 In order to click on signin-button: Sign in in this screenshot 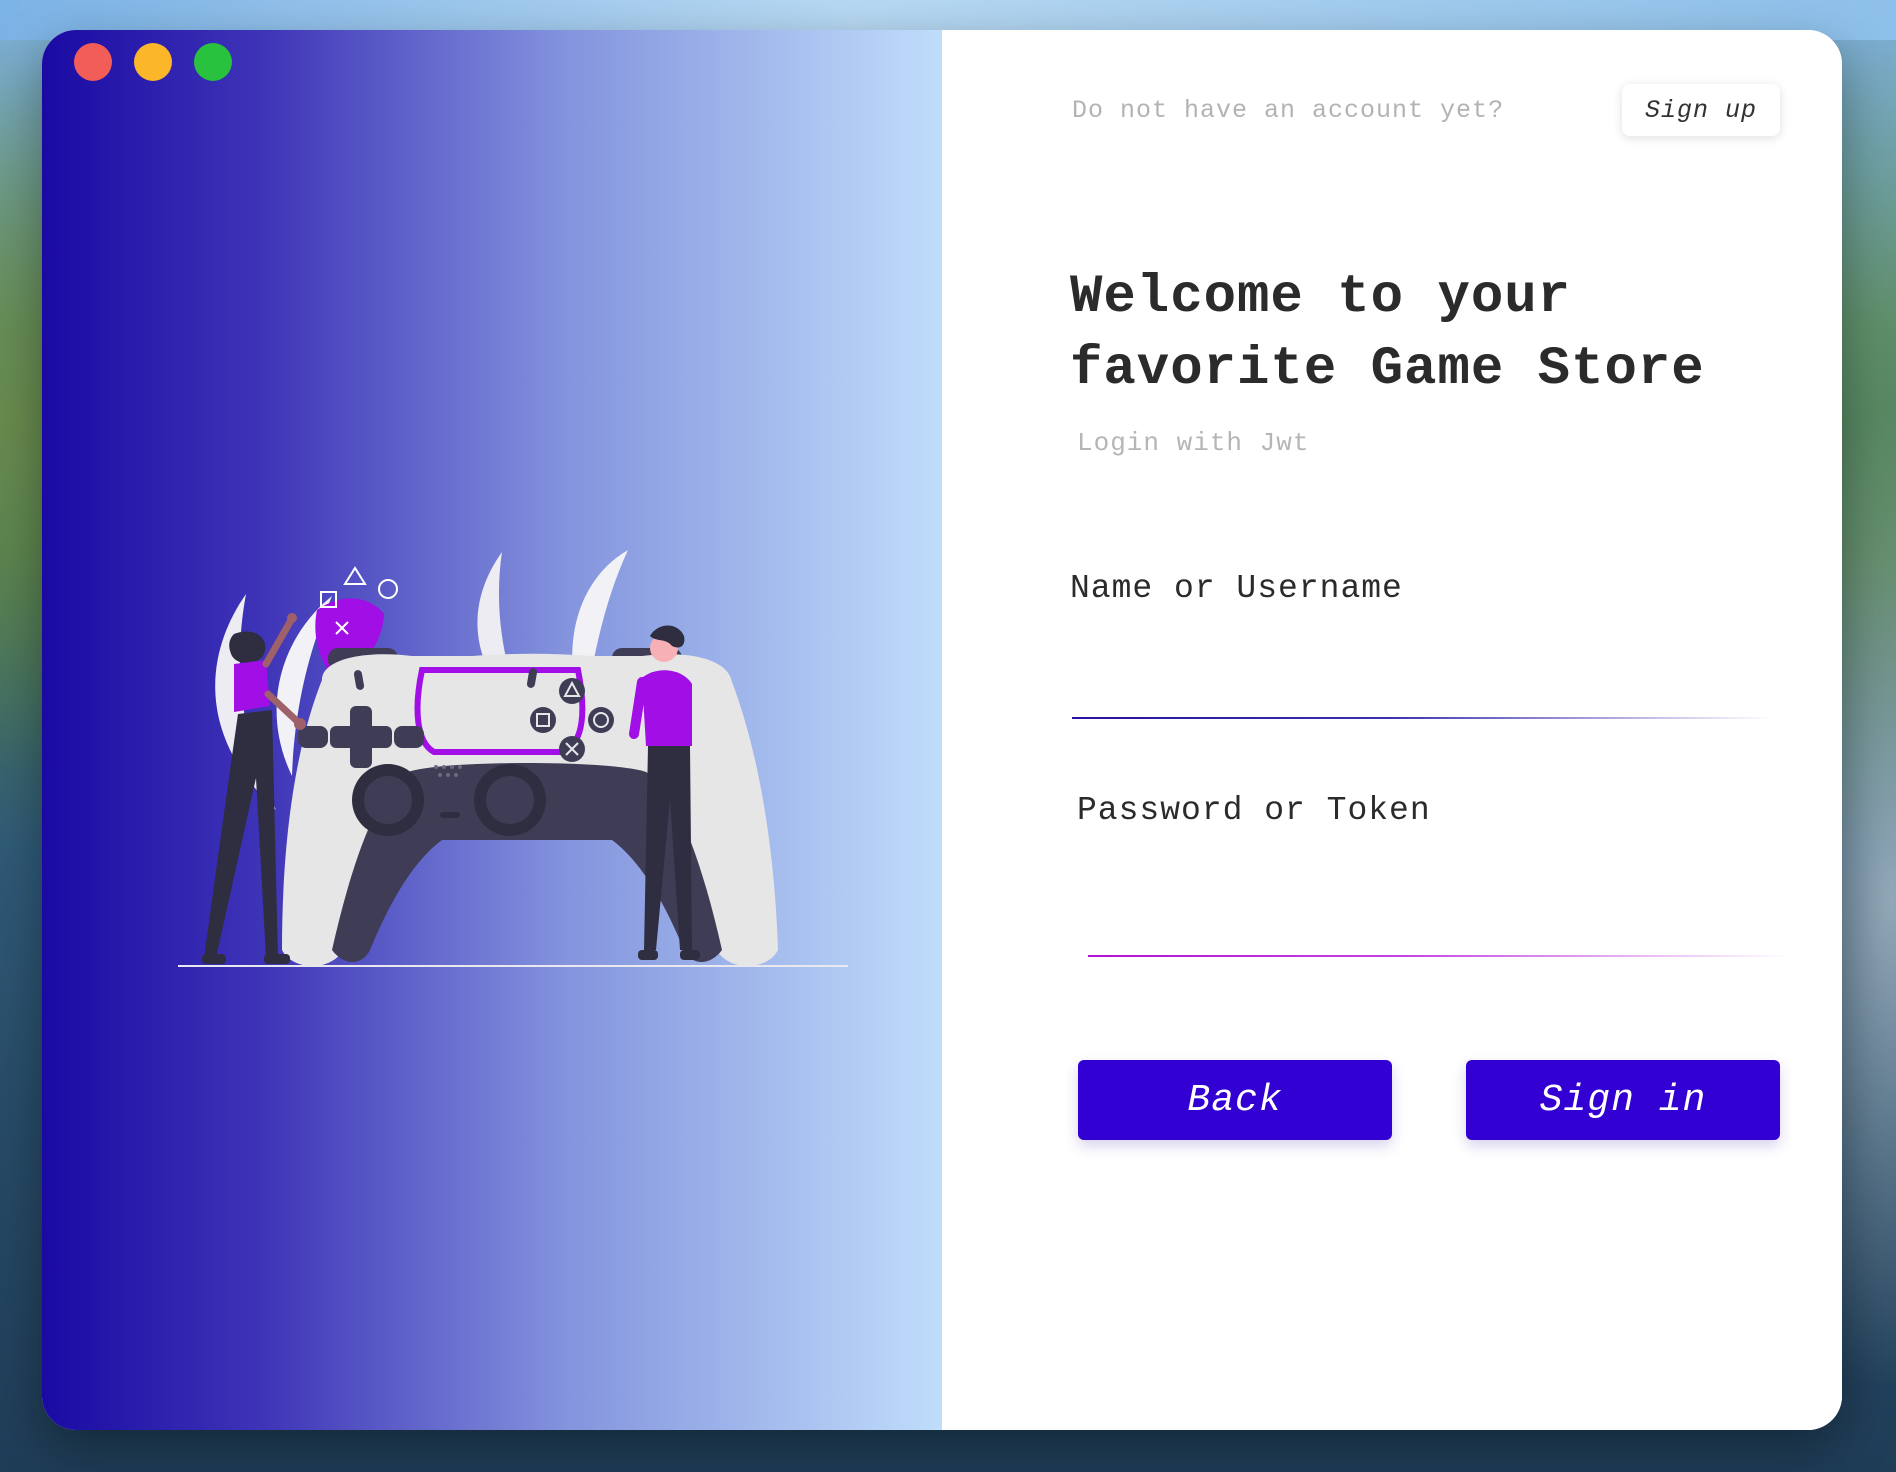, I will do `click(1623, 1100)`.